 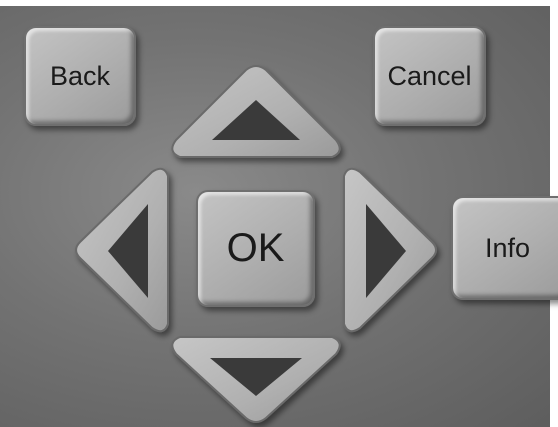 I want to click on info-button: Info, so click(x=504, y=248).